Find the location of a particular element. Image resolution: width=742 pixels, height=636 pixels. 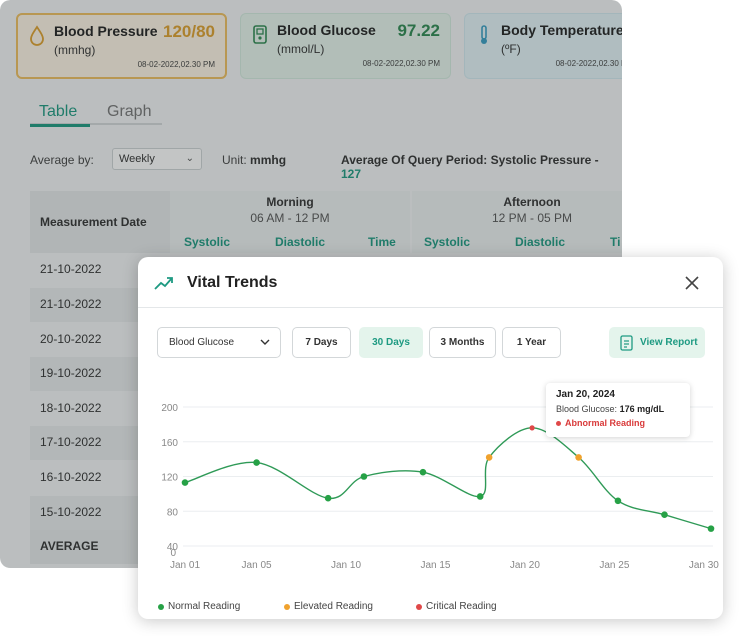

x-tick-label: Jan 10 is located at coordinates (346, 565).